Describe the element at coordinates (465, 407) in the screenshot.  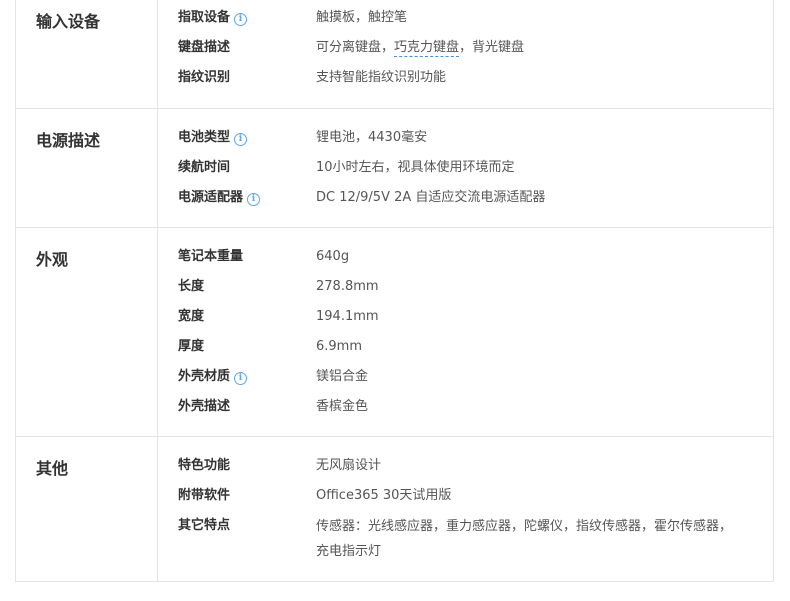
I see `spec-row-shell-description: 外壳描述 香槟金色` at that location.